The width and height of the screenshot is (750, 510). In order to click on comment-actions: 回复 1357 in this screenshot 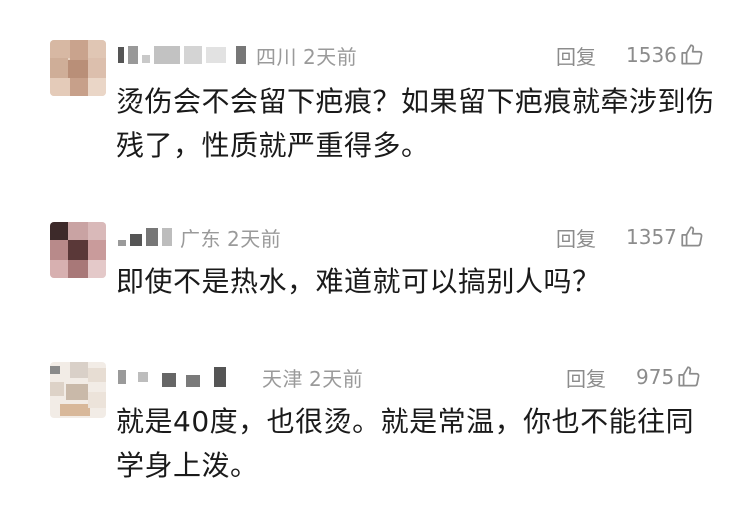, I will do `click(630, 237)`.